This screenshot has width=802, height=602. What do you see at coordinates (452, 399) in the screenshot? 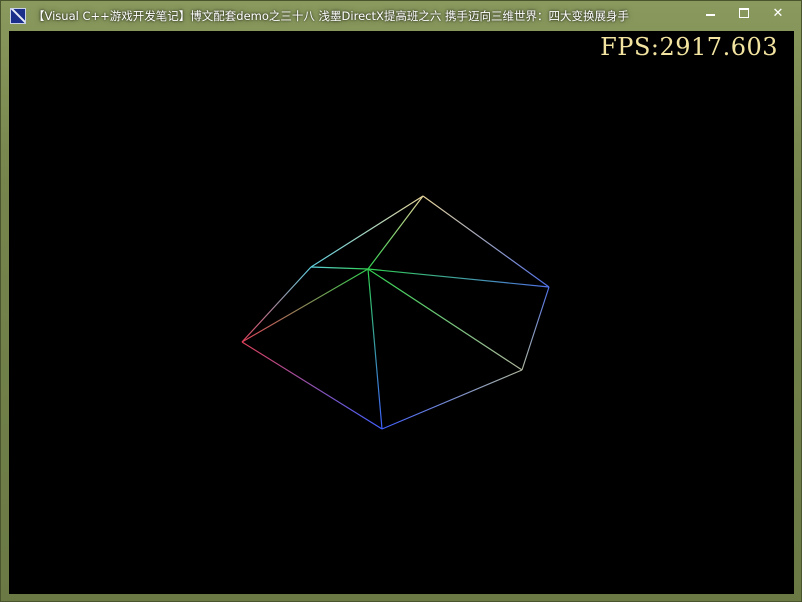
I see `mesh-edge-bottom-bottom-right` at bounding box center [452, 399].